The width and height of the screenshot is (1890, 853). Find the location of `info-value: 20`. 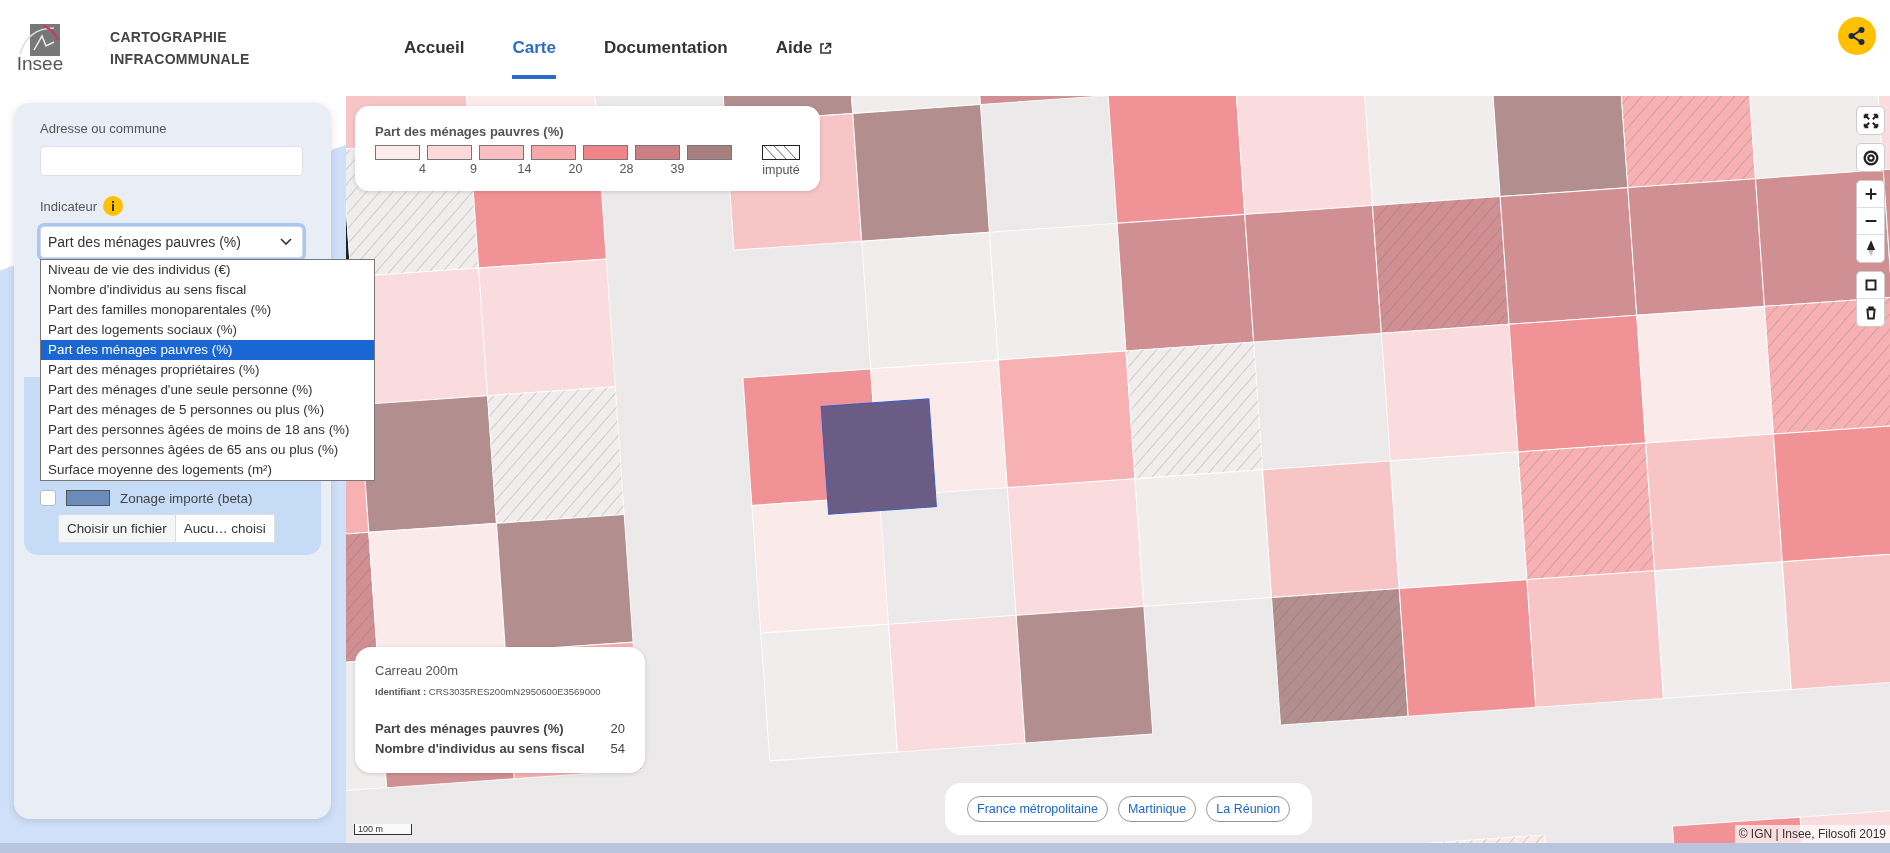

info-value: 20 is located at coordinates (617, 729).